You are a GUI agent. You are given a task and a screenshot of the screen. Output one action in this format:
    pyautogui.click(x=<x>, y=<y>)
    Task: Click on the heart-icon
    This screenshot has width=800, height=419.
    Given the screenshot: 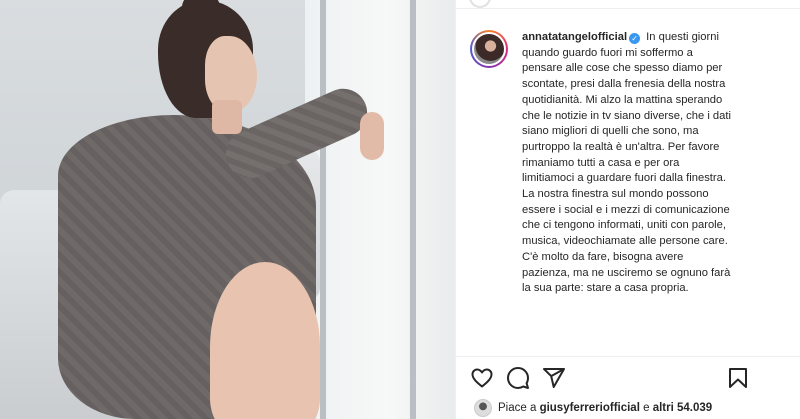 What is the action you would take?
    pyautogui.click(x=482, y=378)
    